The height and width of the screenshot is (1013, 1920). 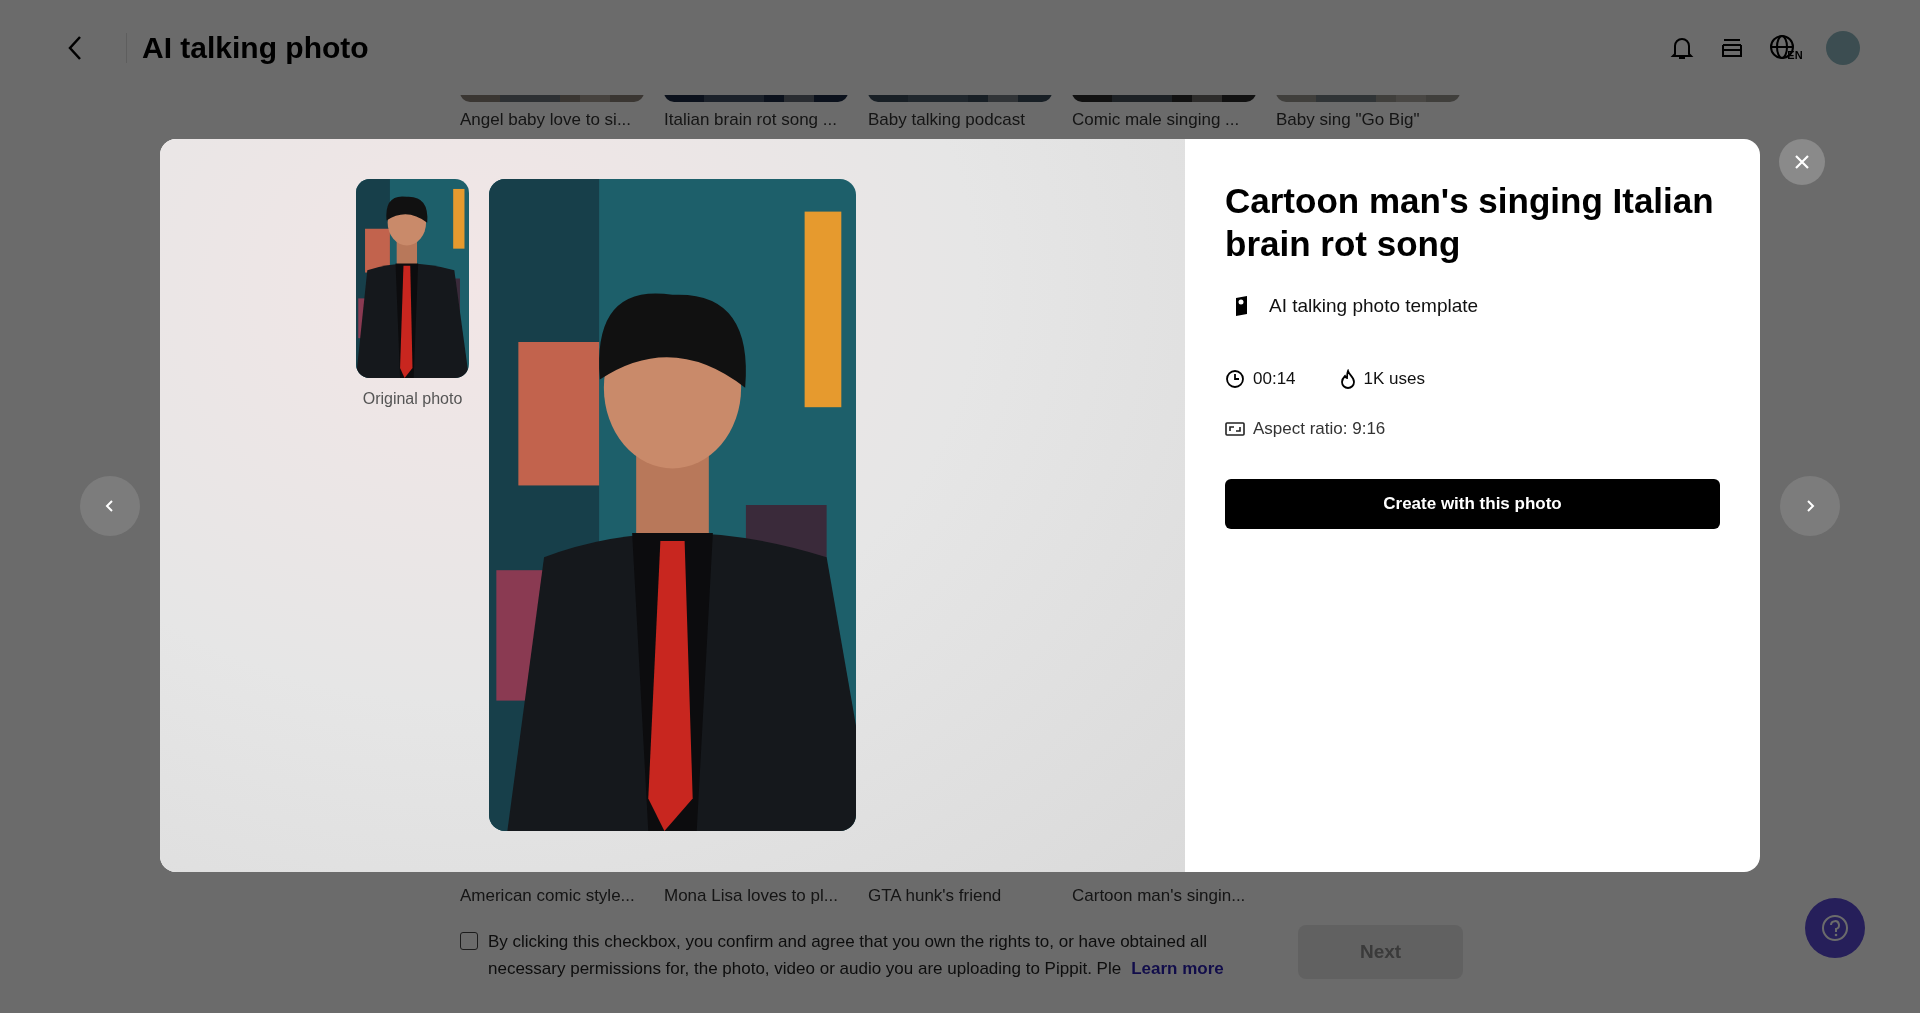 I want to click on template-title: Baby talking podcast, so click(x=960, y=120).